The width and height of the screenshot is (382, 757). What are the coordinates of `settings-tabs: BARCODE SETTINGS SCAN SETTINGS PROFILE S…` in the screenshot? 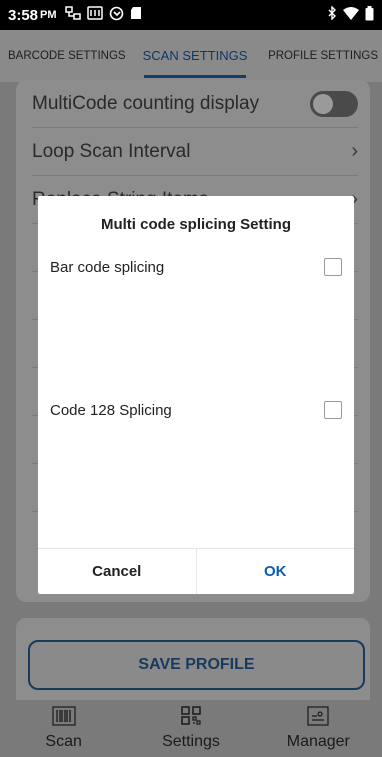 It's located at (191, 56).